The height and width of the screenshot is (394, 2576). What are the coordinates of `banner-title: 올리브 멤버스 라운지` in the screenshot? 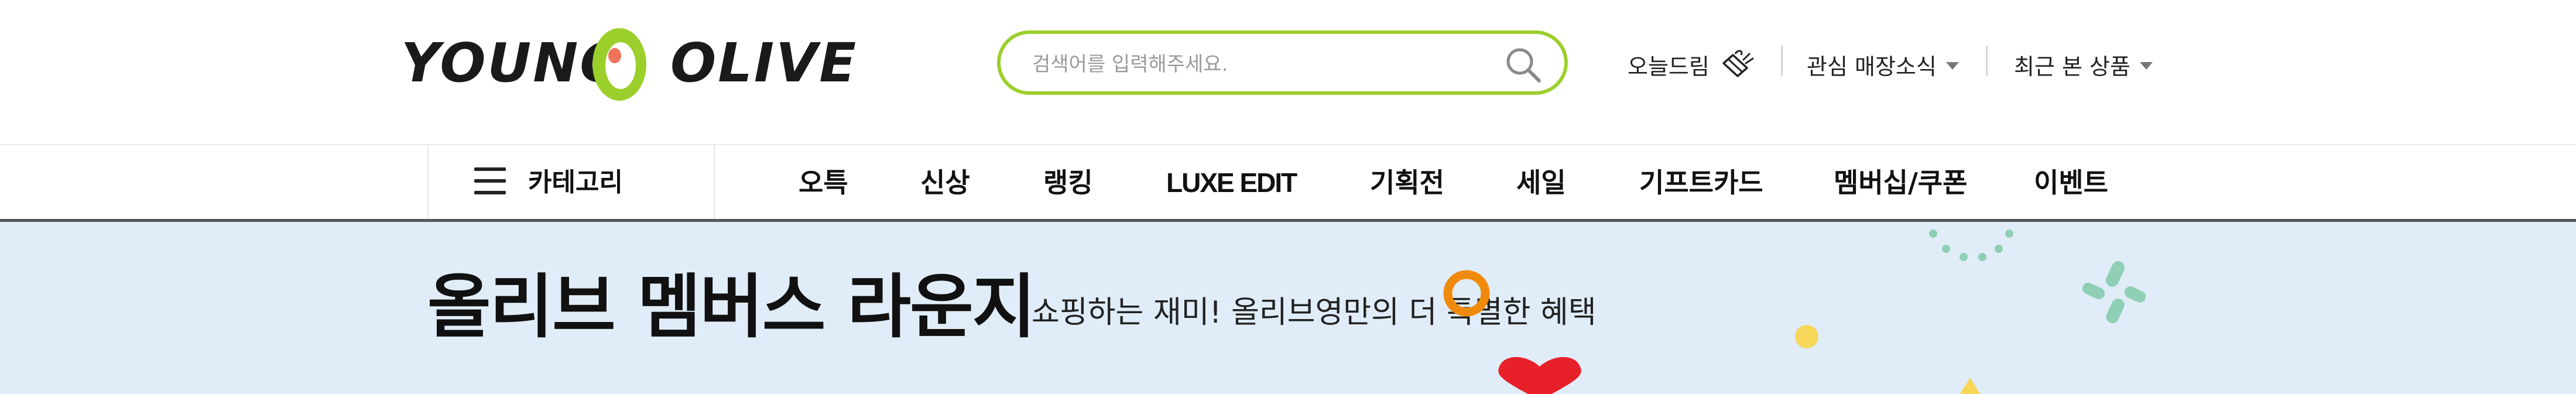 It's located at (731, 306).